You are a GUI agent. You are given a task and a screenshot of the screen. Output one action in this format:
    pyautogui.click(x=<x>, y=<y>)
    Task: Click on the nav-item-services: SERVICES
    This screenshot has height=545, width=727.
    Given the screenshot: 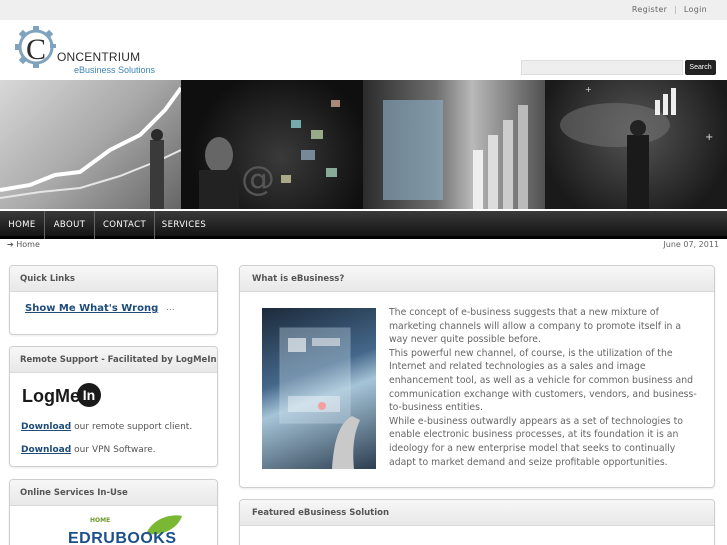 What is the action you would take?
    pyautogui.click(x=184, y=225)
    